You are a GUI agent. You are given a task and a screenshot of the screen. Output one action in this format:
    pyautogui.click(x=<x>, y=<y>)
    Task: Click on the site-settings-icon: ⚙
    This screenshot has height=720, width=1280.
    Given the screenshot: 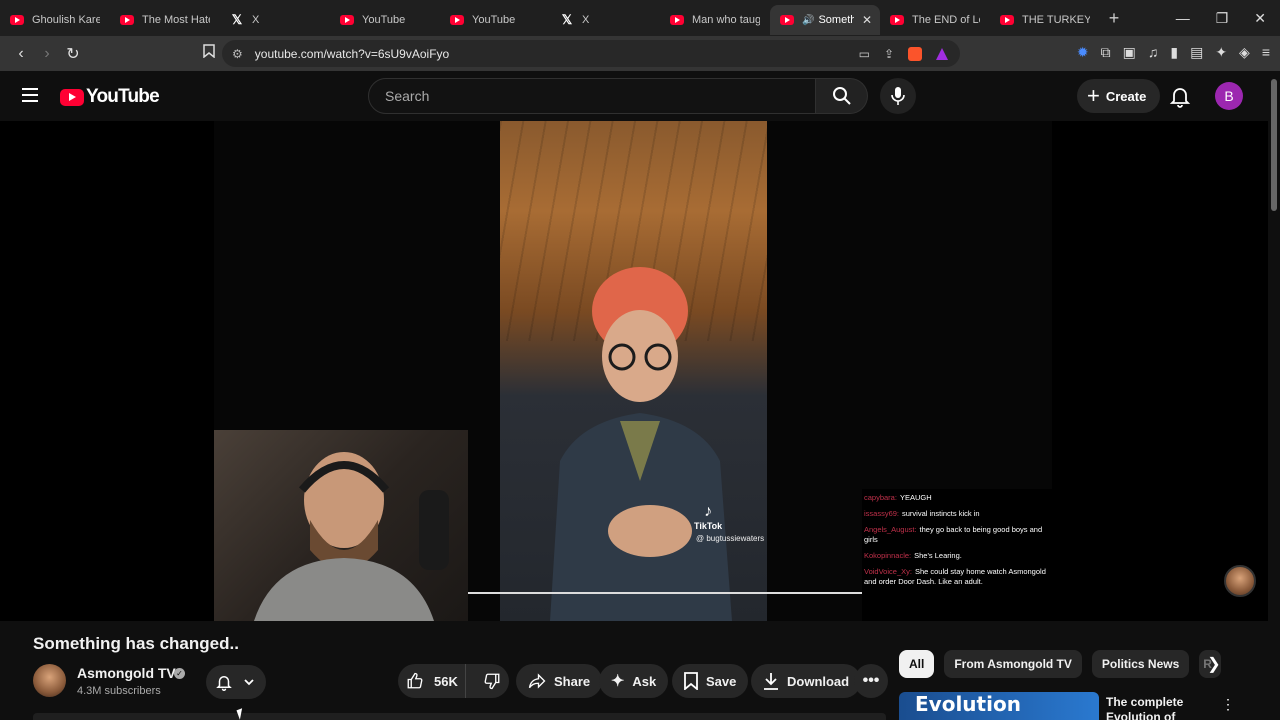 What is the action you would take?
    pyautogui.click(x=237, y=54)
    